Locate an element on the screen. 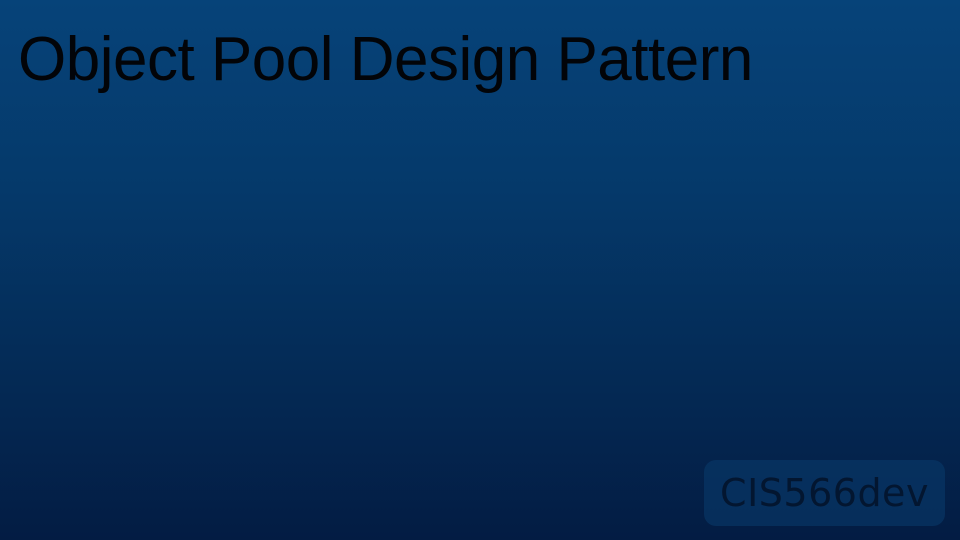 The image size is (960, 540). watermark-badge: CIS566dev is located at coordinates (824, 493).